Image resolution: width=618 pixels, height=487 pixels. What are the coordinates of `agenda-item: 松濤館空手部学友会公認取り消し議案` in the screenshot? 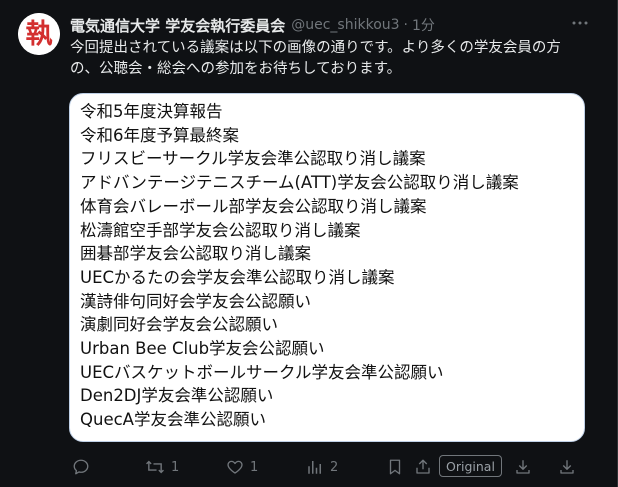 It's located at (220, 230).